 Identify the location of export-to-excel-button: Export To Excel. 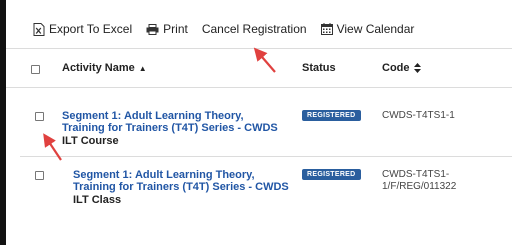
(82, 29).